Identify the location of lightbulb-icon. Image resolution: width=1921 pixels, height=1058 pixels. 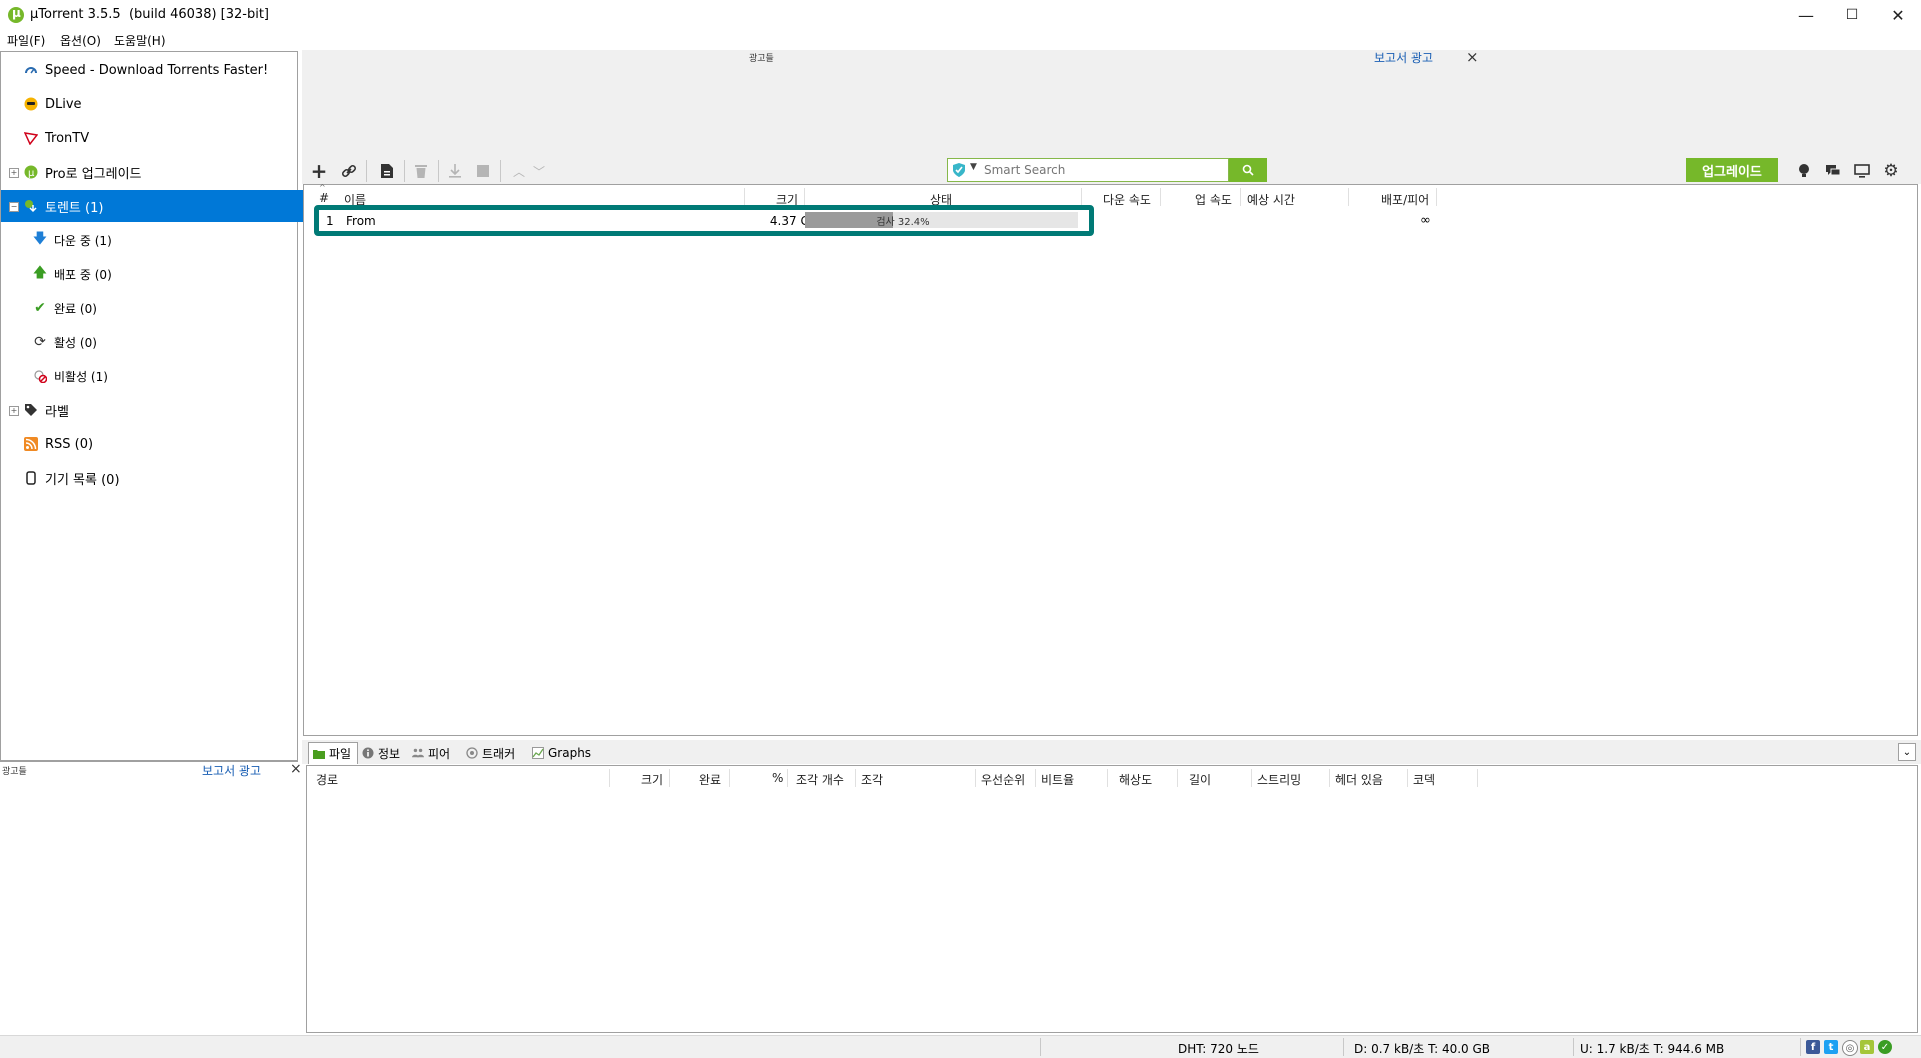
(1804, 171).